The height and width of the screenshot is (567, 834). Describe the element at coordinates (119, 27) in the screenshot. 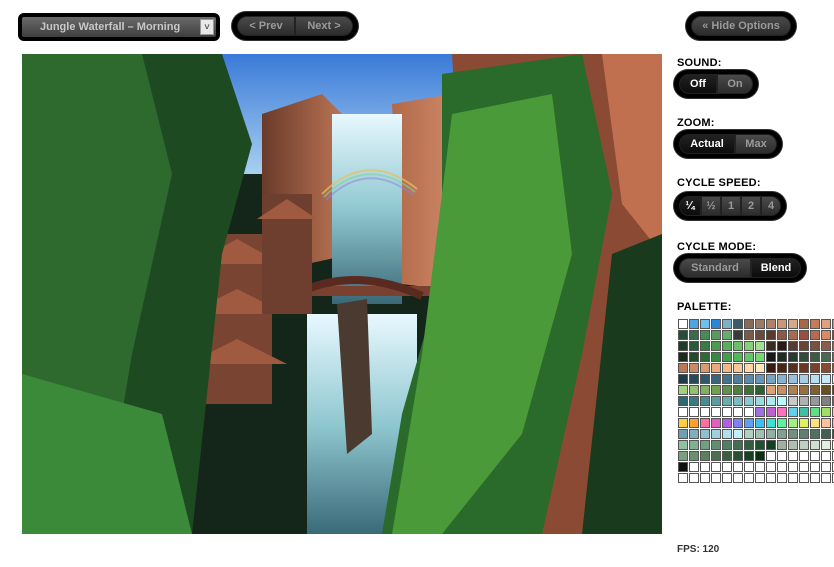

I see `scene-select-box: Jungle Waterfall – Morning ˅` at that location.